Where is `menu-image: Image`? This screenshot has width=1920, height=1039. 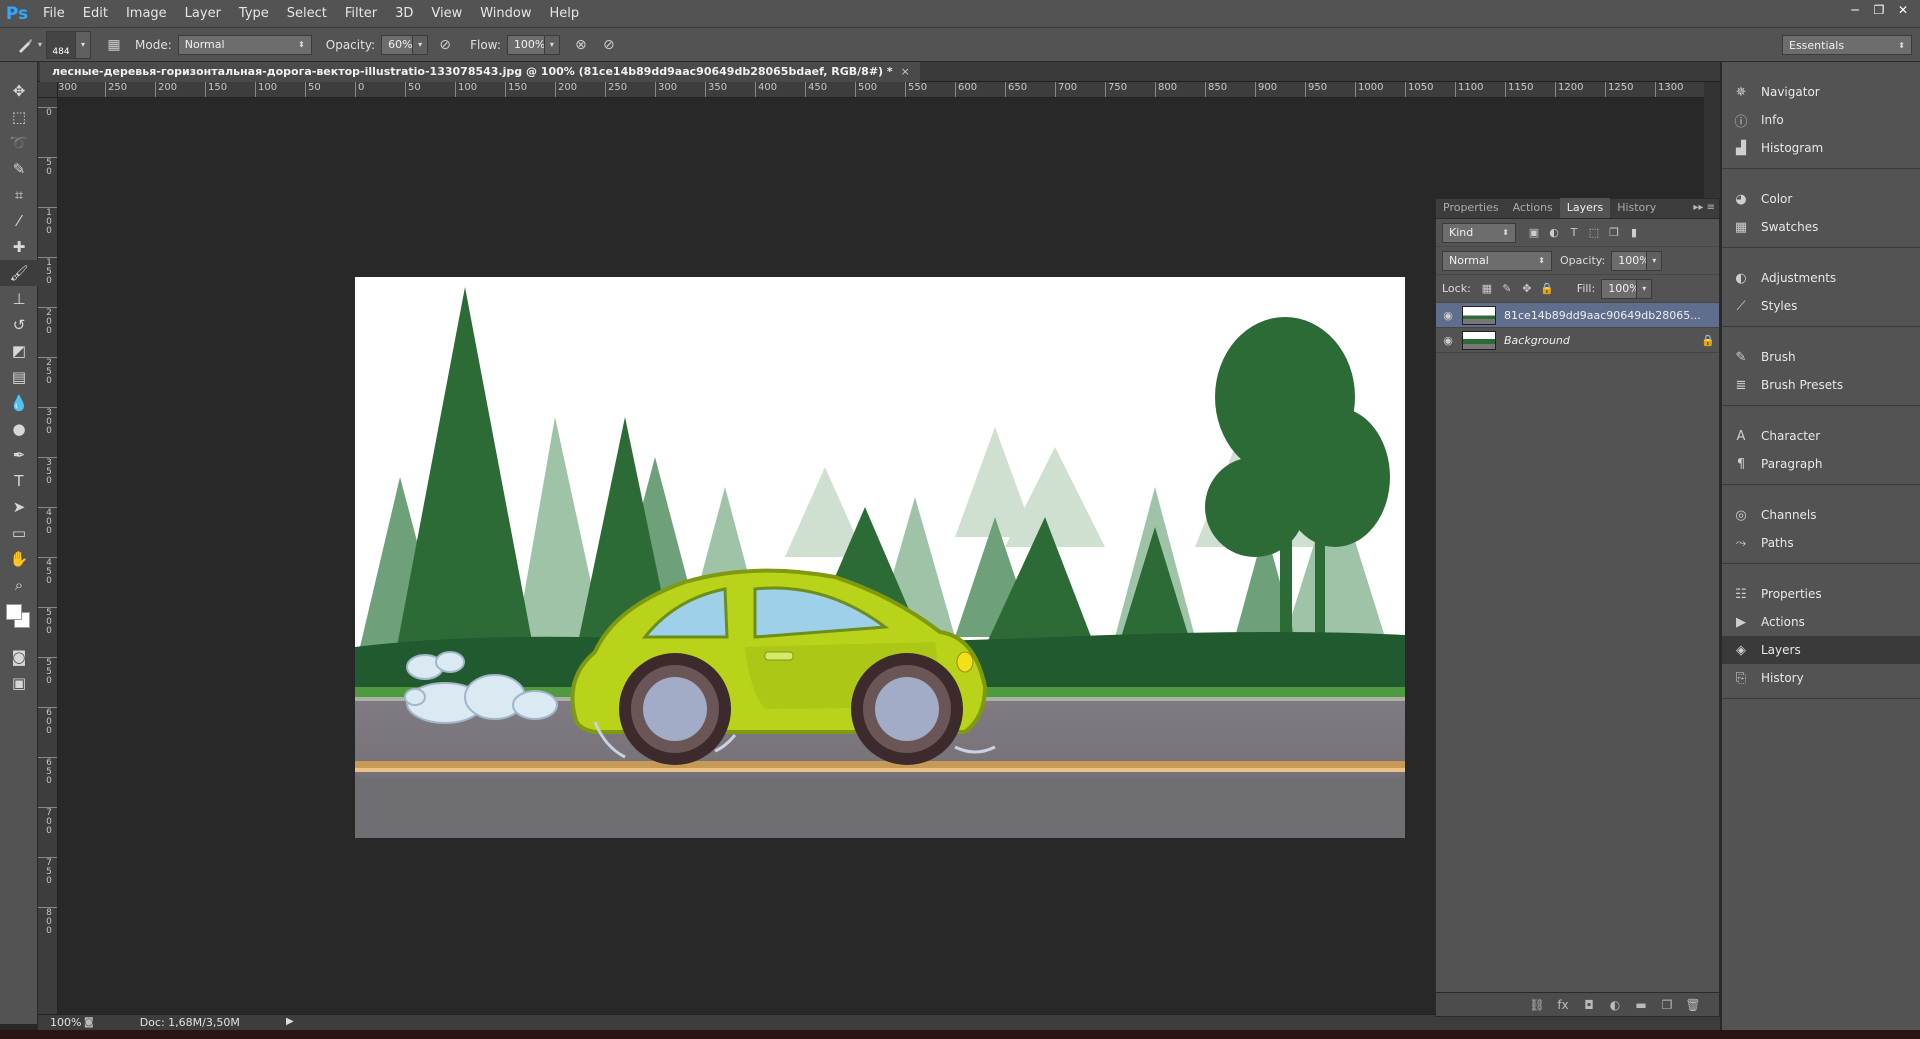
menu-image: Image is located at coordinates (146, 14).